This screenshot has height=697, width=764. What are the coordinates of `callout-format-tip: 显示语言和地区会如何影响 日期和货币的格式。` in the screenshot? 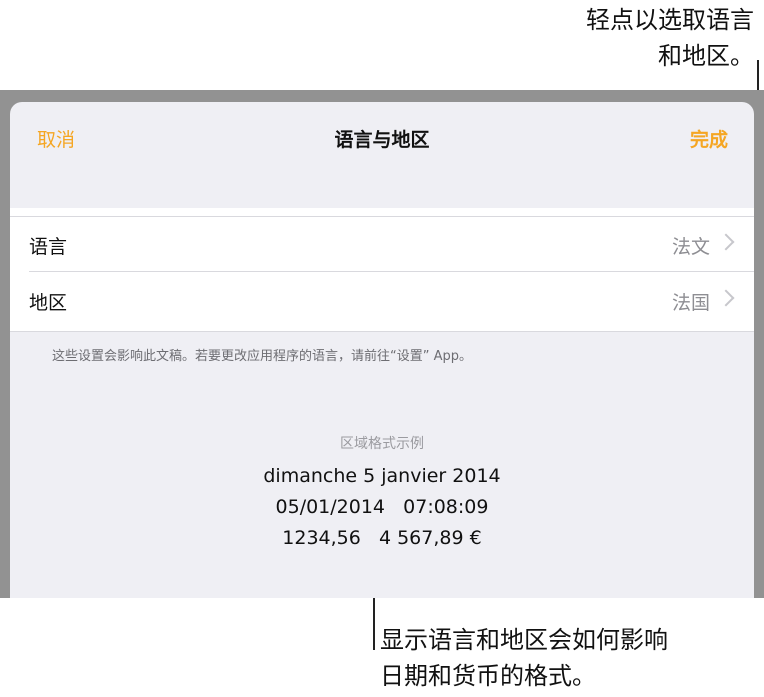 It's located at (572, 658).